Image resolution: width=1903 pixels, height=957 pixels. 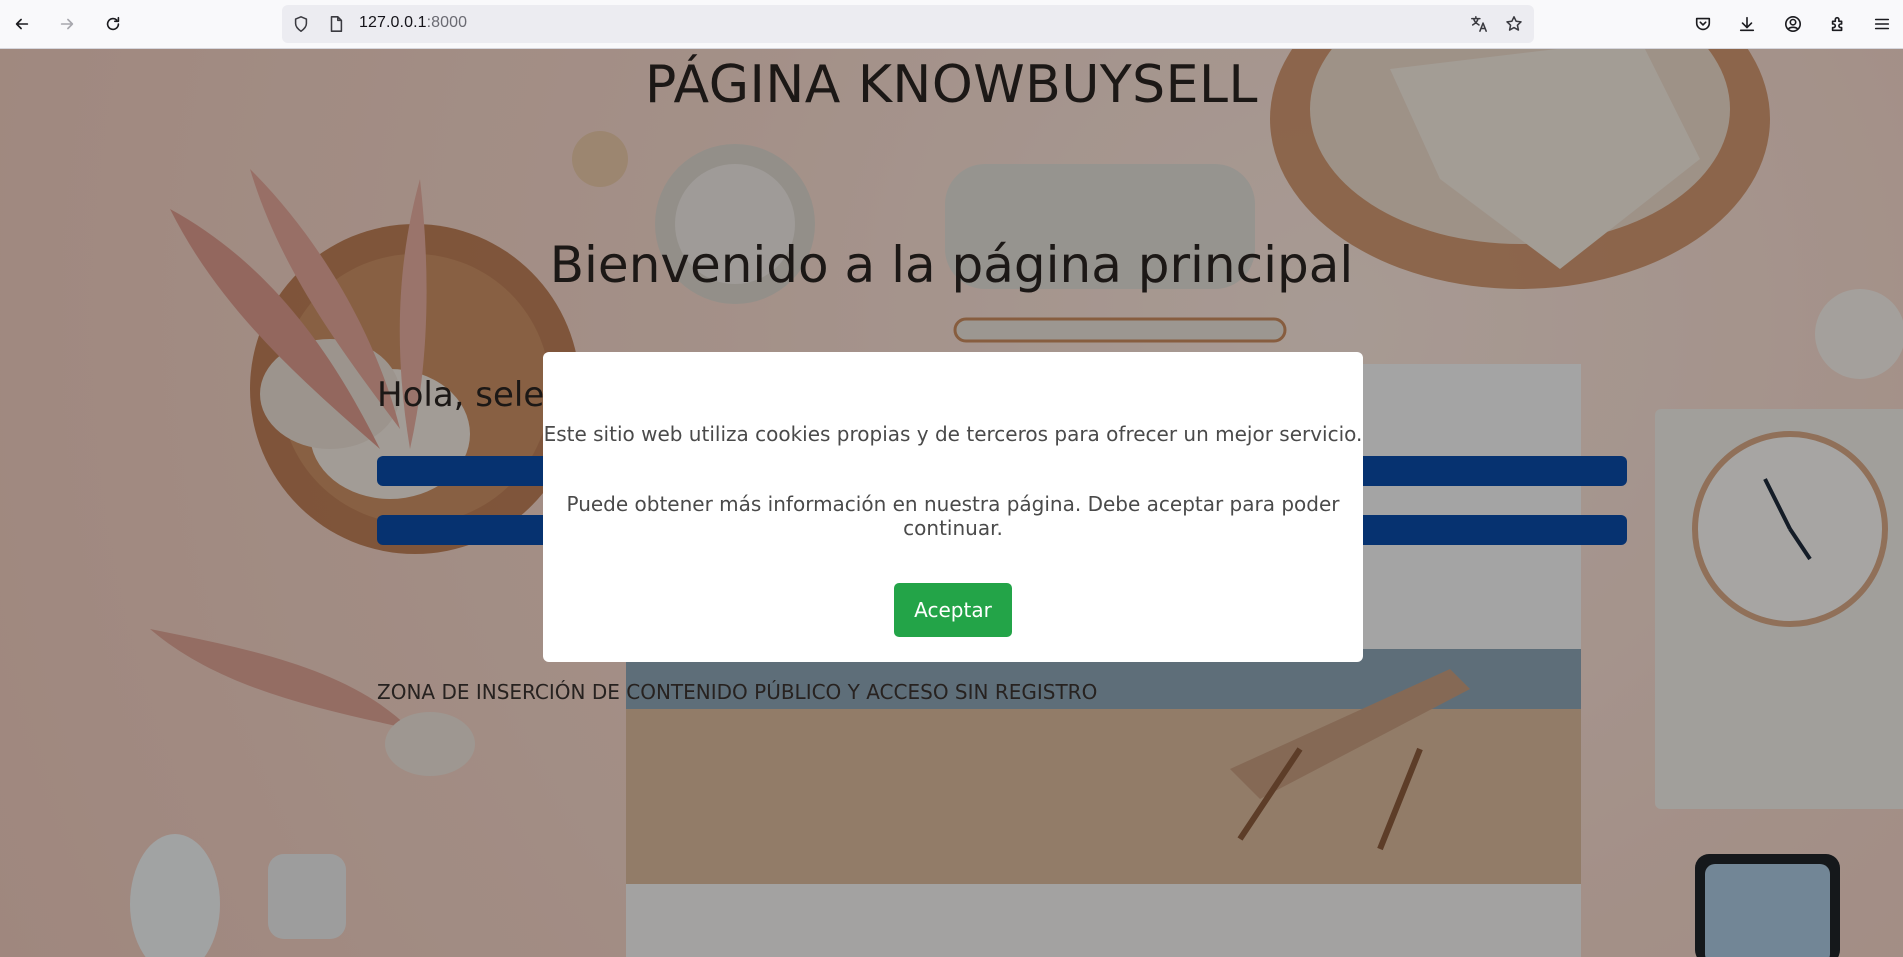 I want to click on account-button, so click(x=1793, y=24).